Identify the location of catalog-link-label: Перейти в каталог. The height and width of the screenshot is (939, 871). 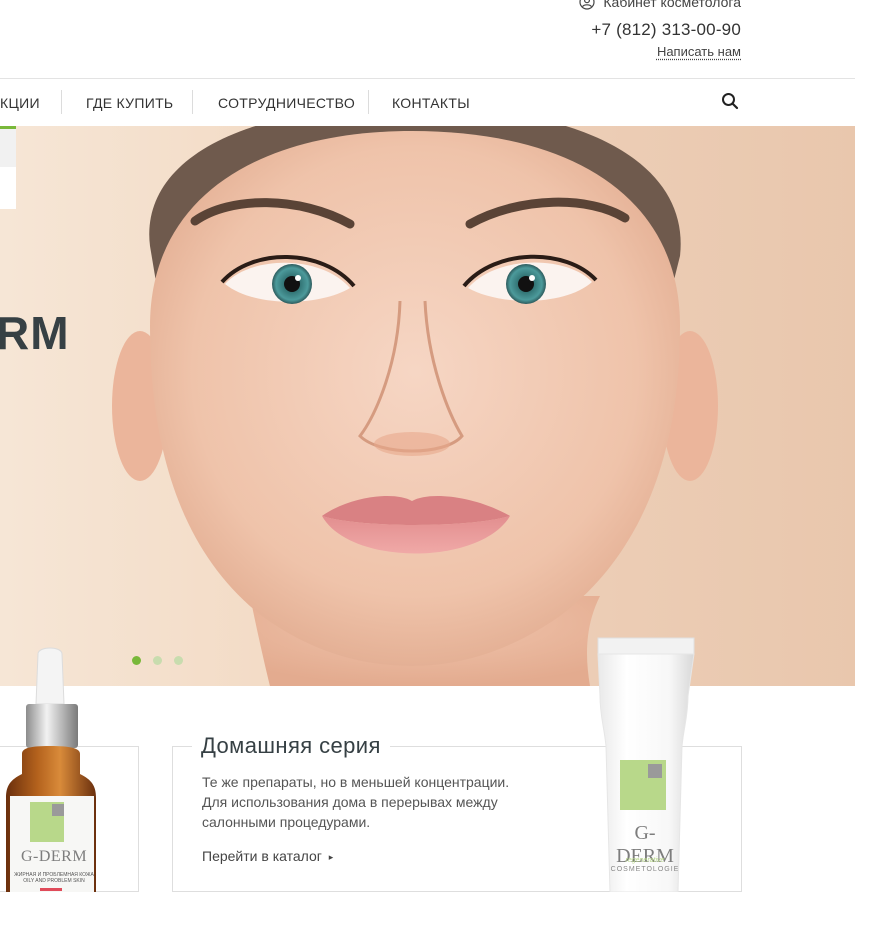
(262, 856).